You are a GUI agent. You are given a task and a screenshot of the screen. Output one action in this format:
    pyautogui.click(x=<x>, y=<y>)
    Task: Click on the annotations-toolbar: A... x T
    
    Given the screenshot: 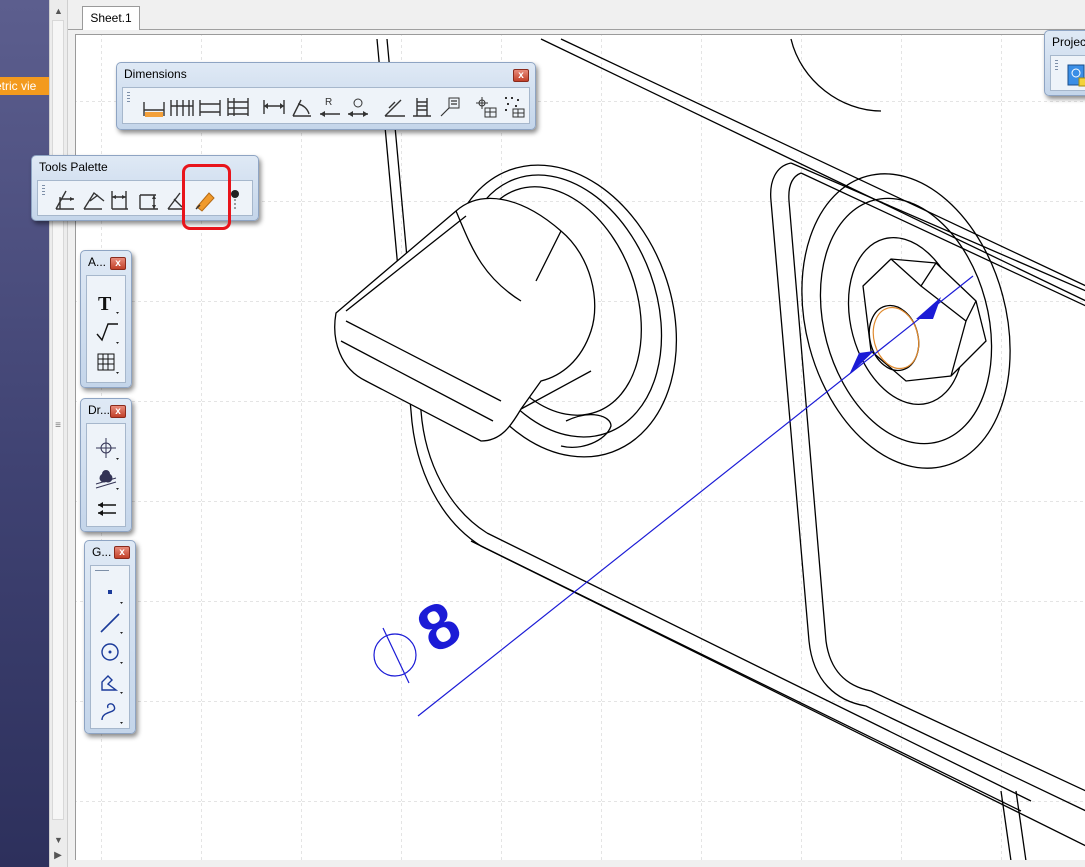 What is the action you would take?
    pyautogui.click(x=106, y=319)
    